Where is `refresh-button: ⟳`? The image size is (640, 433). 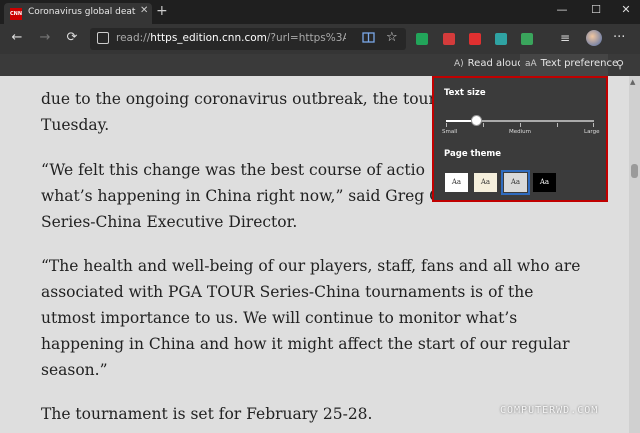 refresh-button: ⟳ is located at coordinates (72, 37).